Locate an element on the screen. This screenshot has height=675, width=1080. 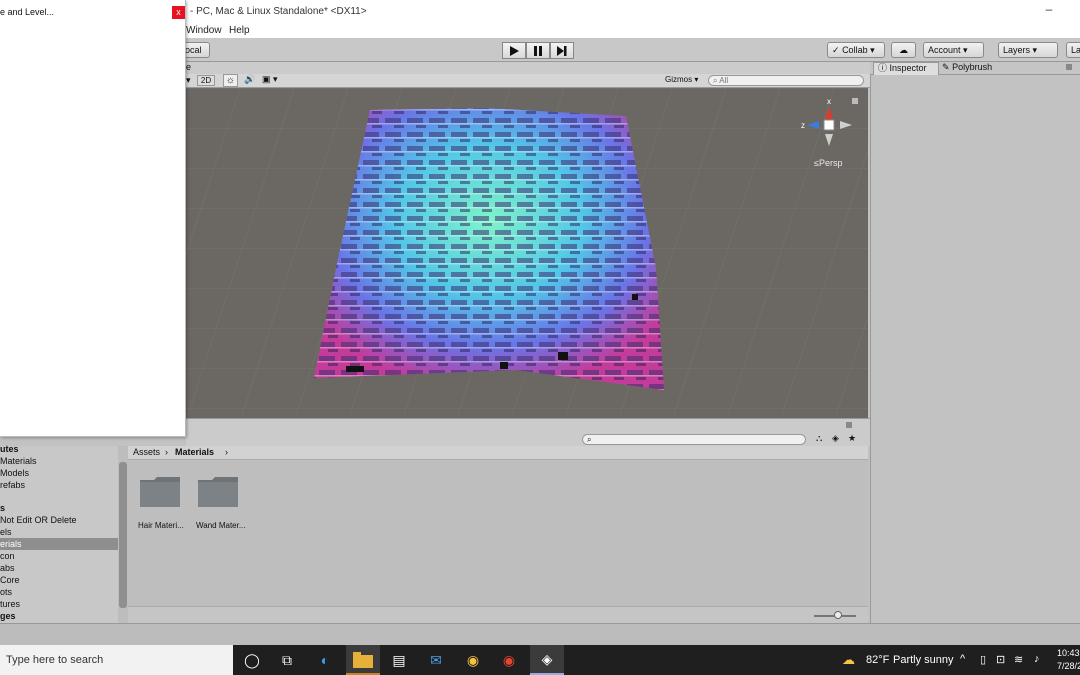
tree-item: abs is located at coordinates (59, 568).